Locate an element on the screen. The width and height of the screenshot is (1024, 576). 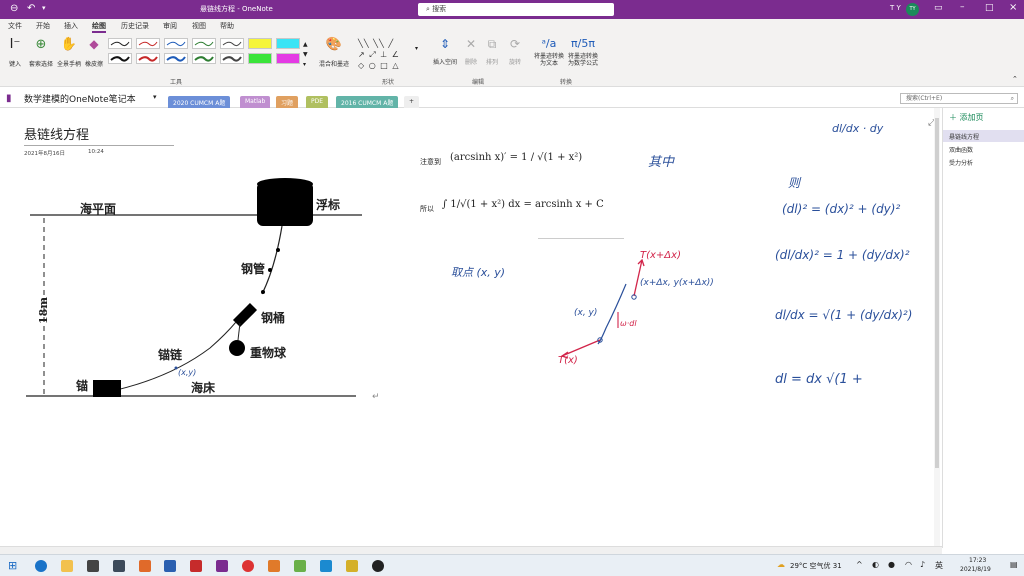
highlighter-yellow is located at coordinates (260, 43).